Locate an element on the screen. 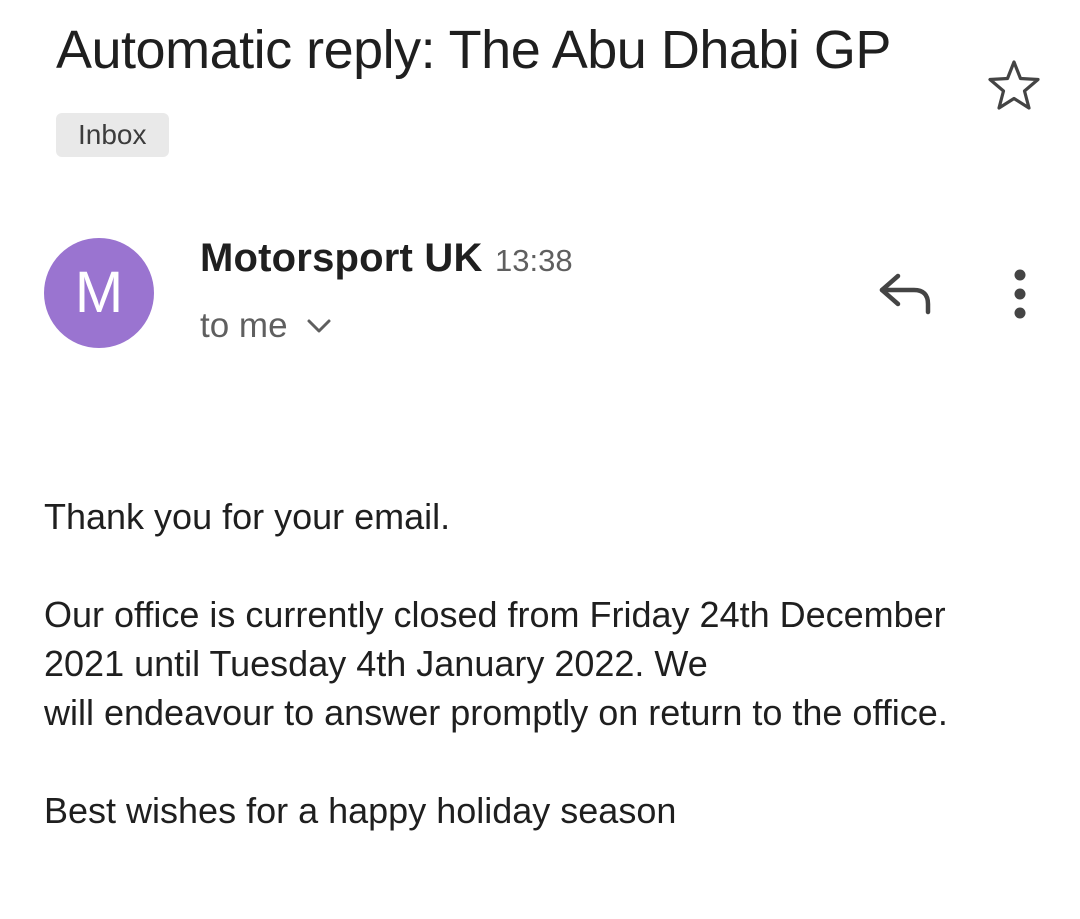 The width and height of the screenshot is (1080, 919). more-options-button is located at coordinates (1020, 295).